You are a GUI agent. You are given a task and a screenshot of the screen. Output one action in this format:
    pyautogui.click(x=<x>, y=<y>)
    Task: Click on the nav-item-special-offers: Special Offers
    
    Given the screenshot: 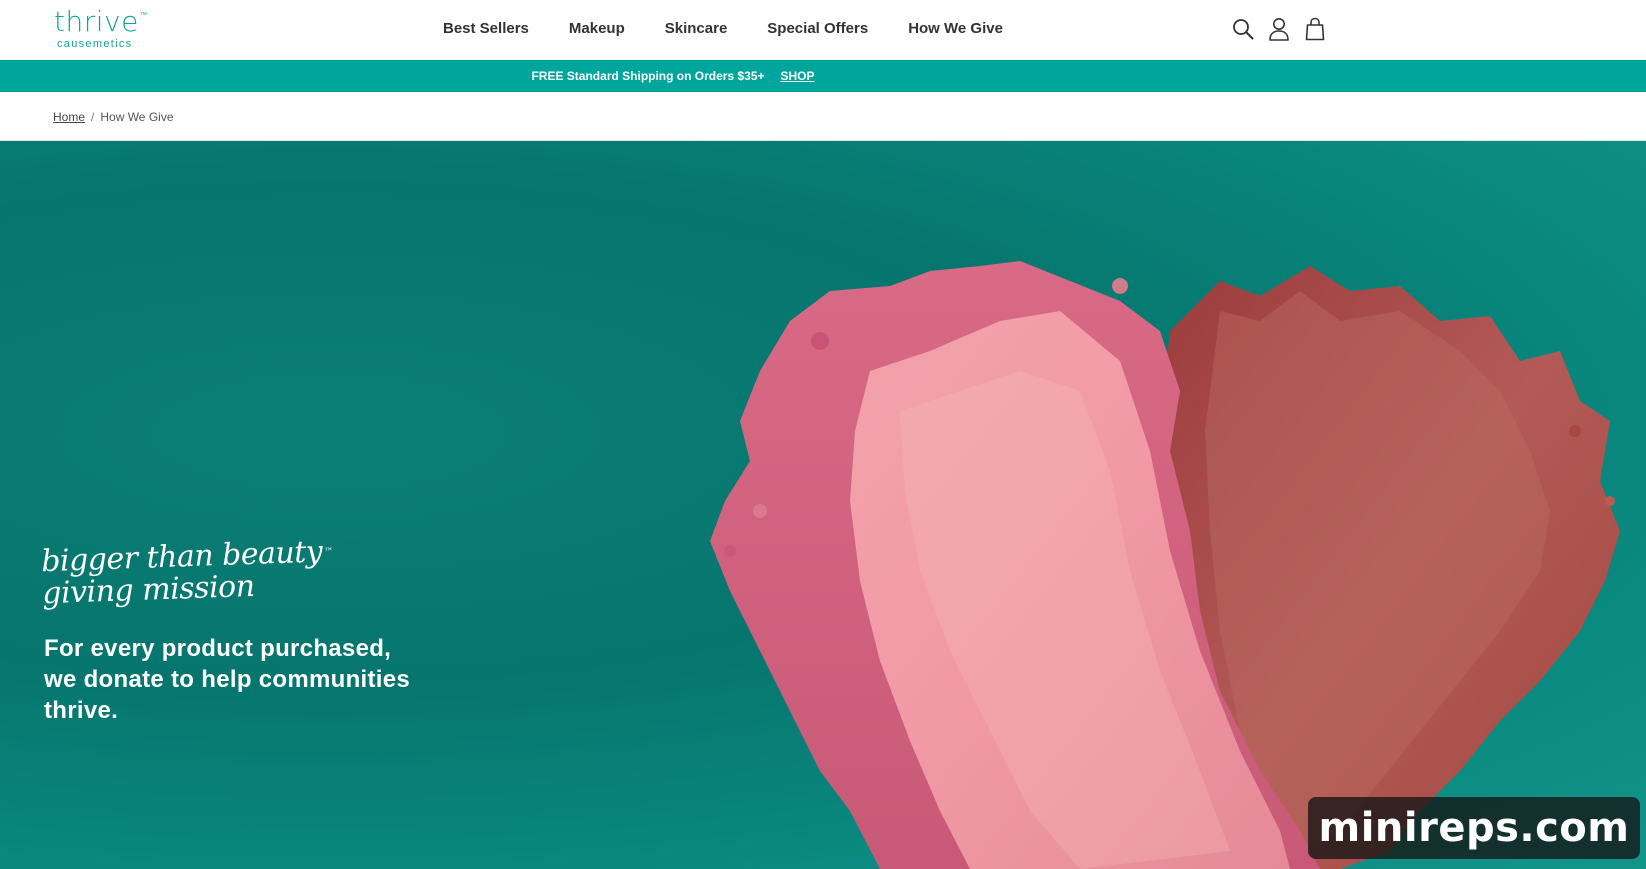 What is the action you would take?
    pyautogui.click(x=817, y=29)
    